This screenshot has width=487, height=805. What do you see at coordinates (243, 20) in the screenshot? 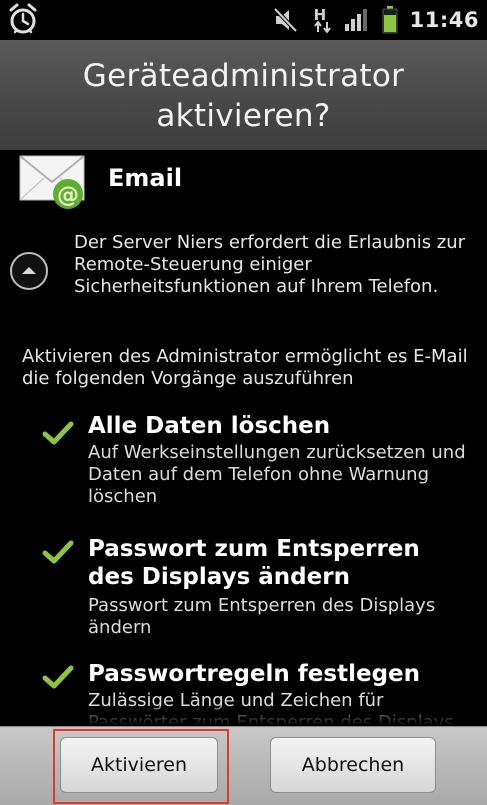
I see `status-bar: H 11:46` at bounding box center [243, 20].